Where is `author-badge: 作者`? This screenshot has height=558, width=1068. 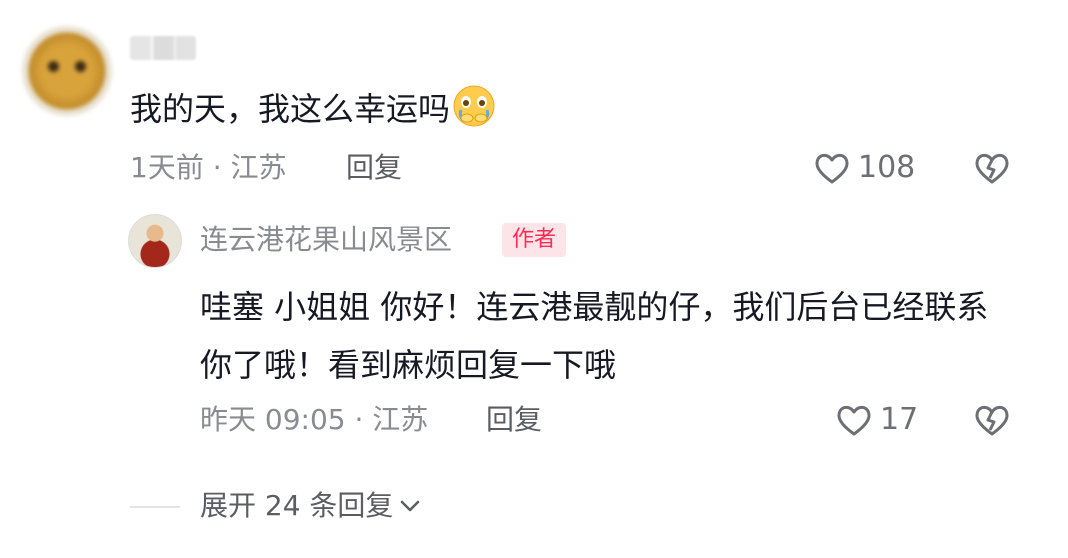
author-badge: 作者 is located at coordinates (534, 240).